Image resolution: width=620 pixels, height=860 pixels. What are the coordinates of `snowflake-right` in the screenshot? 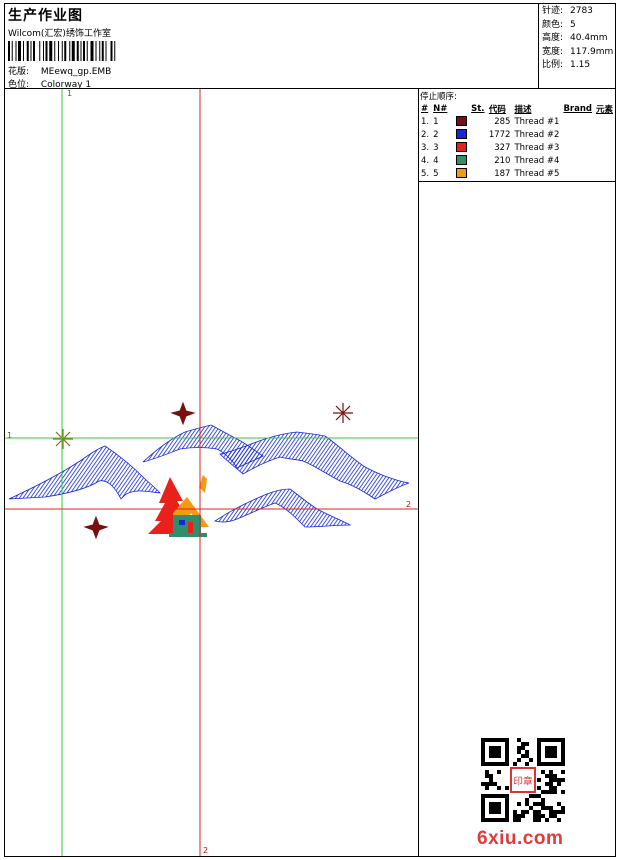 It's located at (343, 413).